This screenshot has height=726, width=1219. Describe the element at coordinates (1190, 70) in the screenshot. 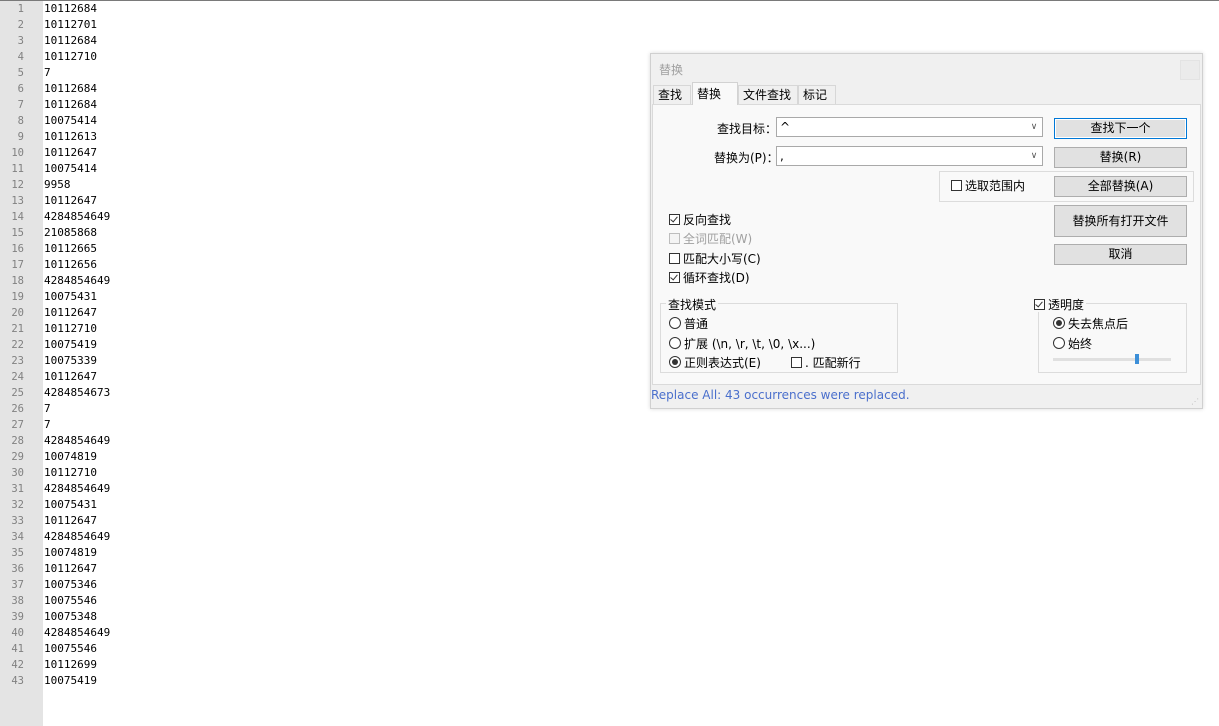

I see `close-button` at that location.